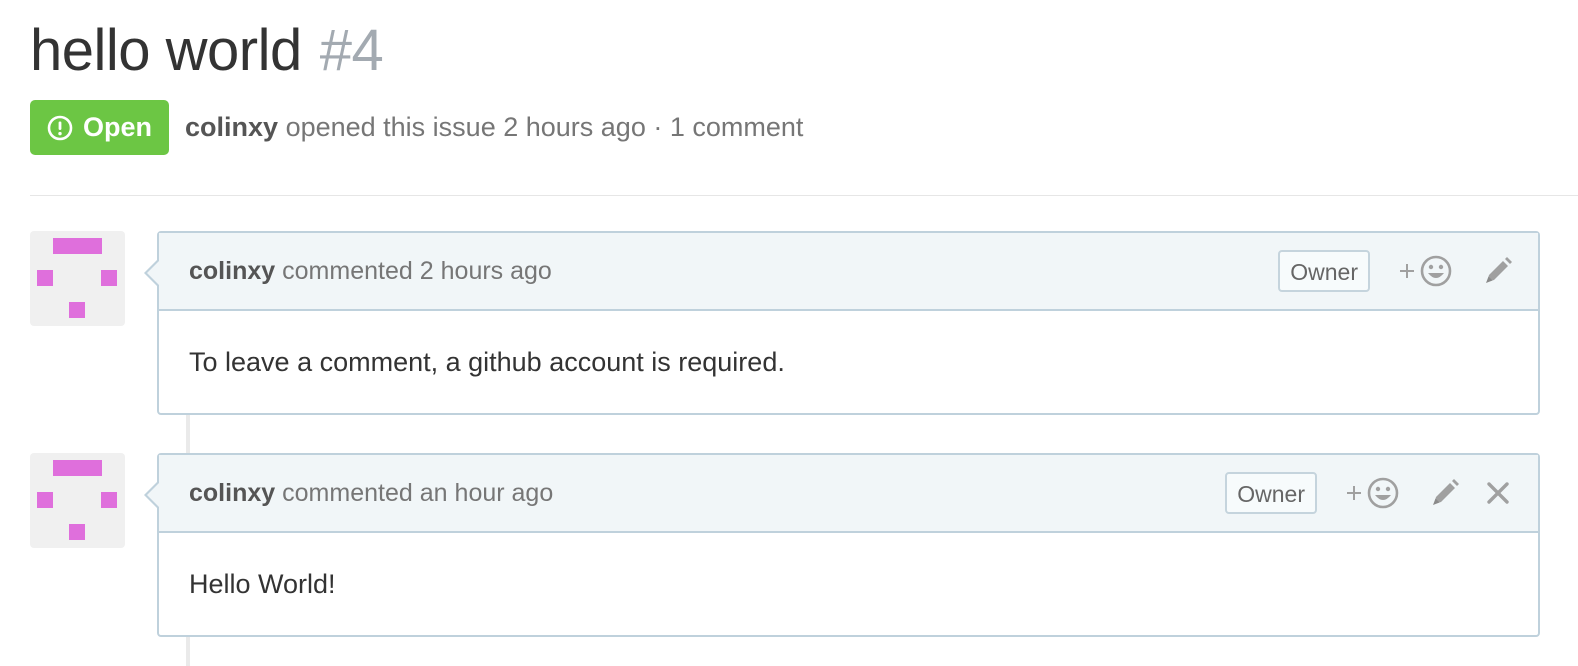  What do you see at coordinates (736, 127) in the screenshot?
I see `issue-comment-count: 1 comment` at bounding box center [736, 127].